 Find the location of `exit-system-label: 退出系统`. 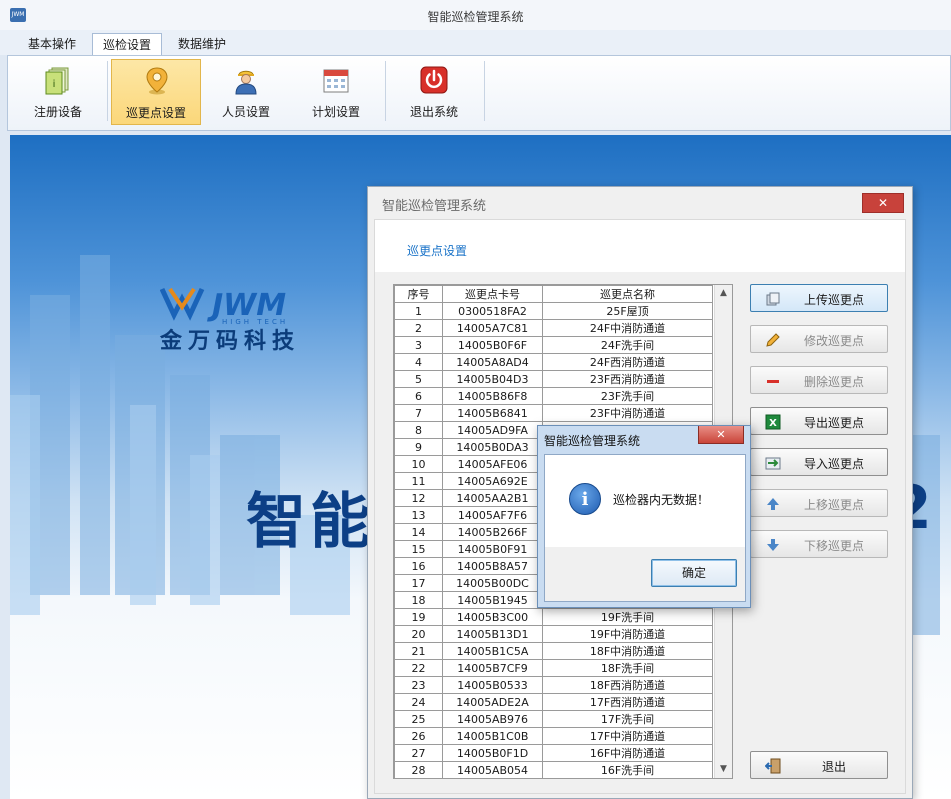

exit-system-label: 退出系统 is located at coordinates (433, 112).